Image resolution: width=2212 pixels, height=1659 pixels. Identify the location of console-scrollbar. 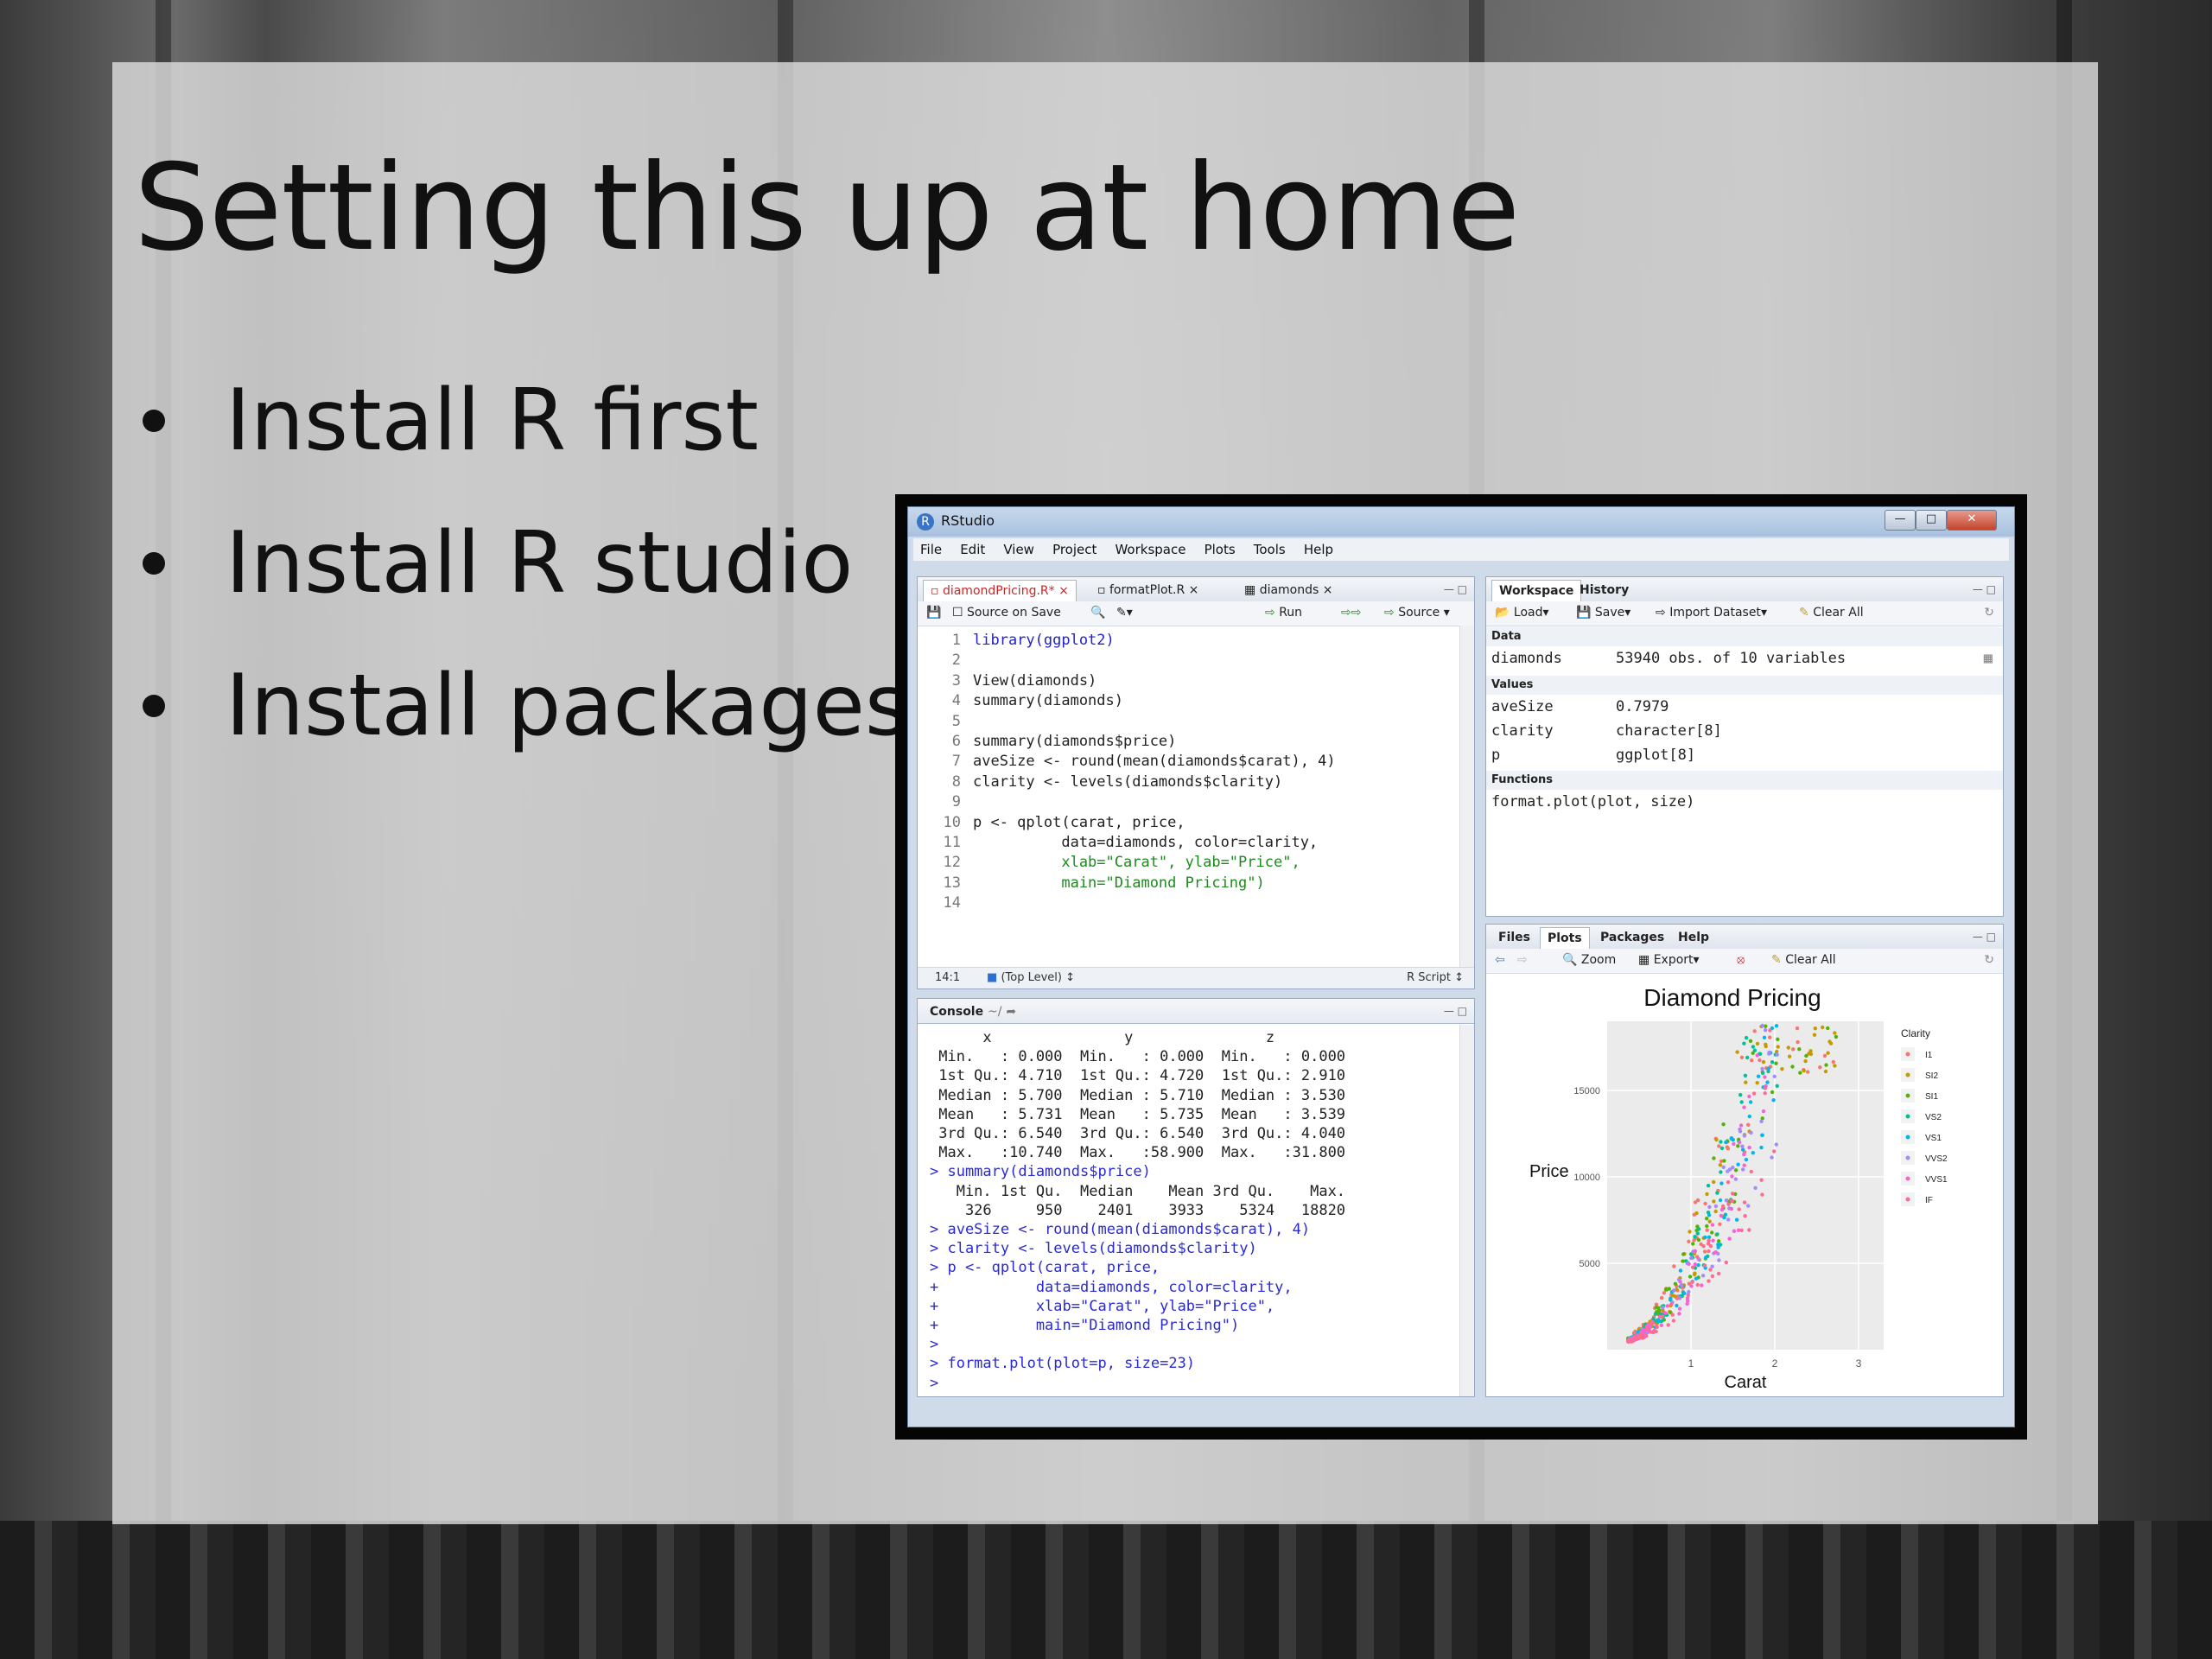
(1466, 1210).